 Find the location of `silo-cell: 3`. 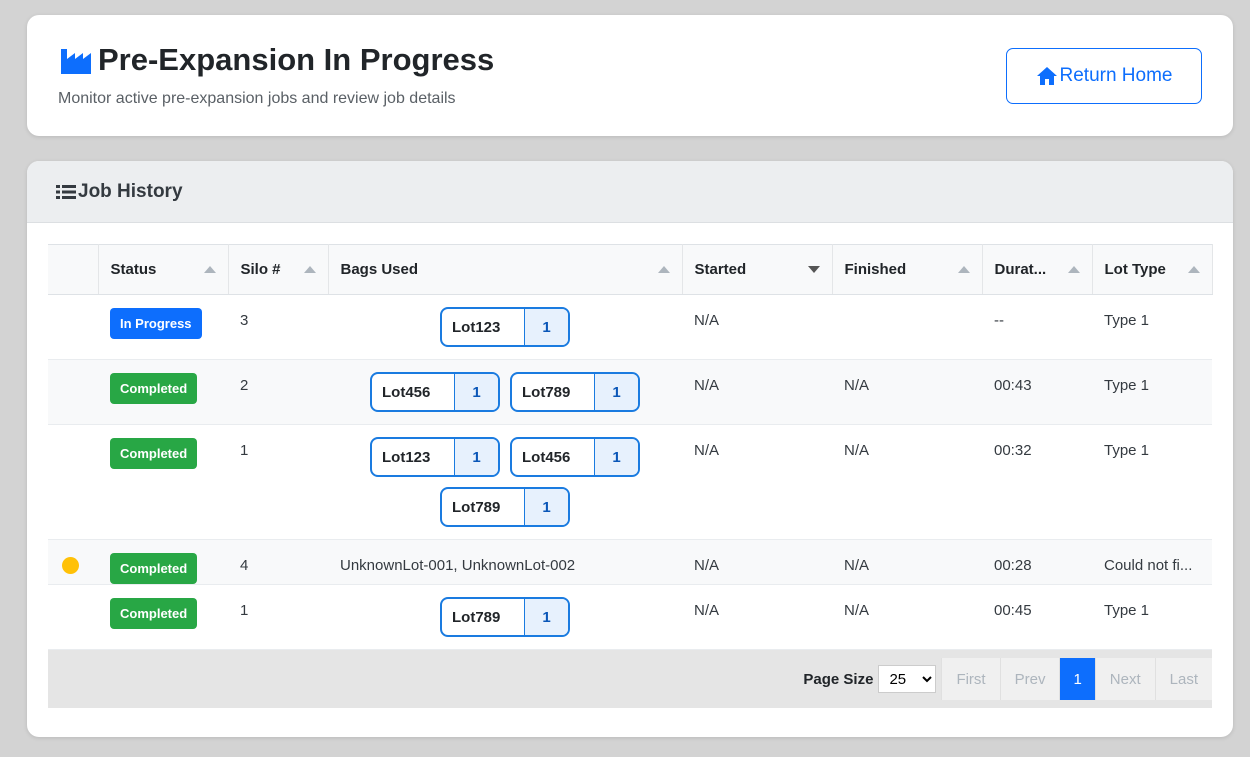

silo-cell: 3 is located at coordinates (278, 327).